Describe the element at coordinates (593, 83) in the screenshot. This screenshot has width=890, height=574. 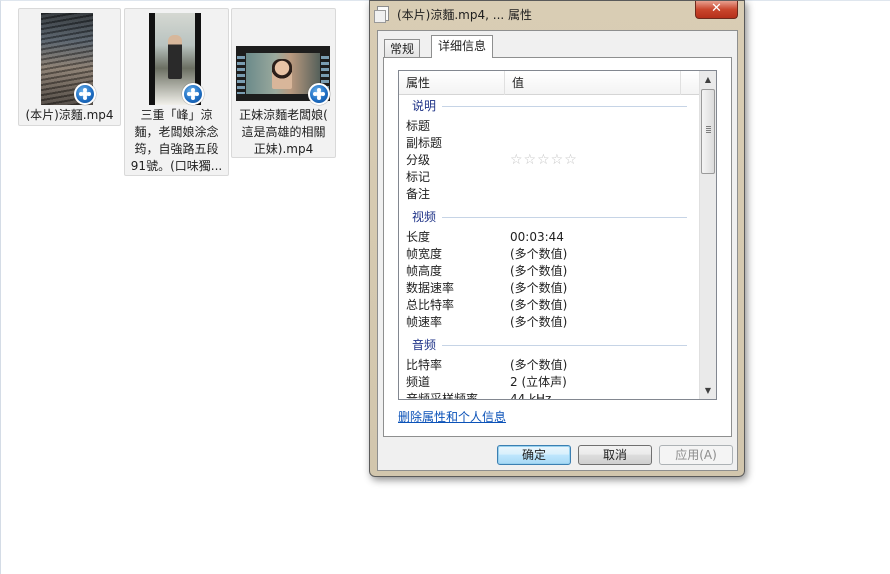
I see `column-header-value: 值` at that location.